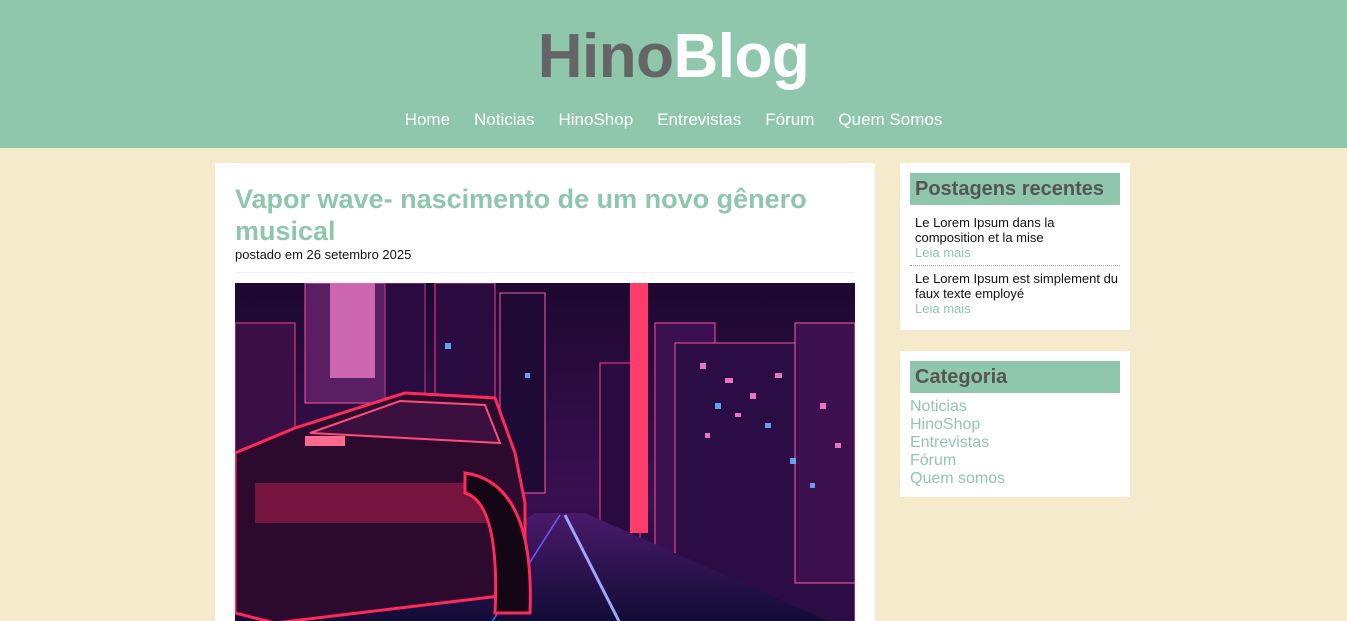  What do you see at coordinates (957, 425) in the screenshot?
I see `category-hinoshop: HinoShop` at bounding box center [957, 425].